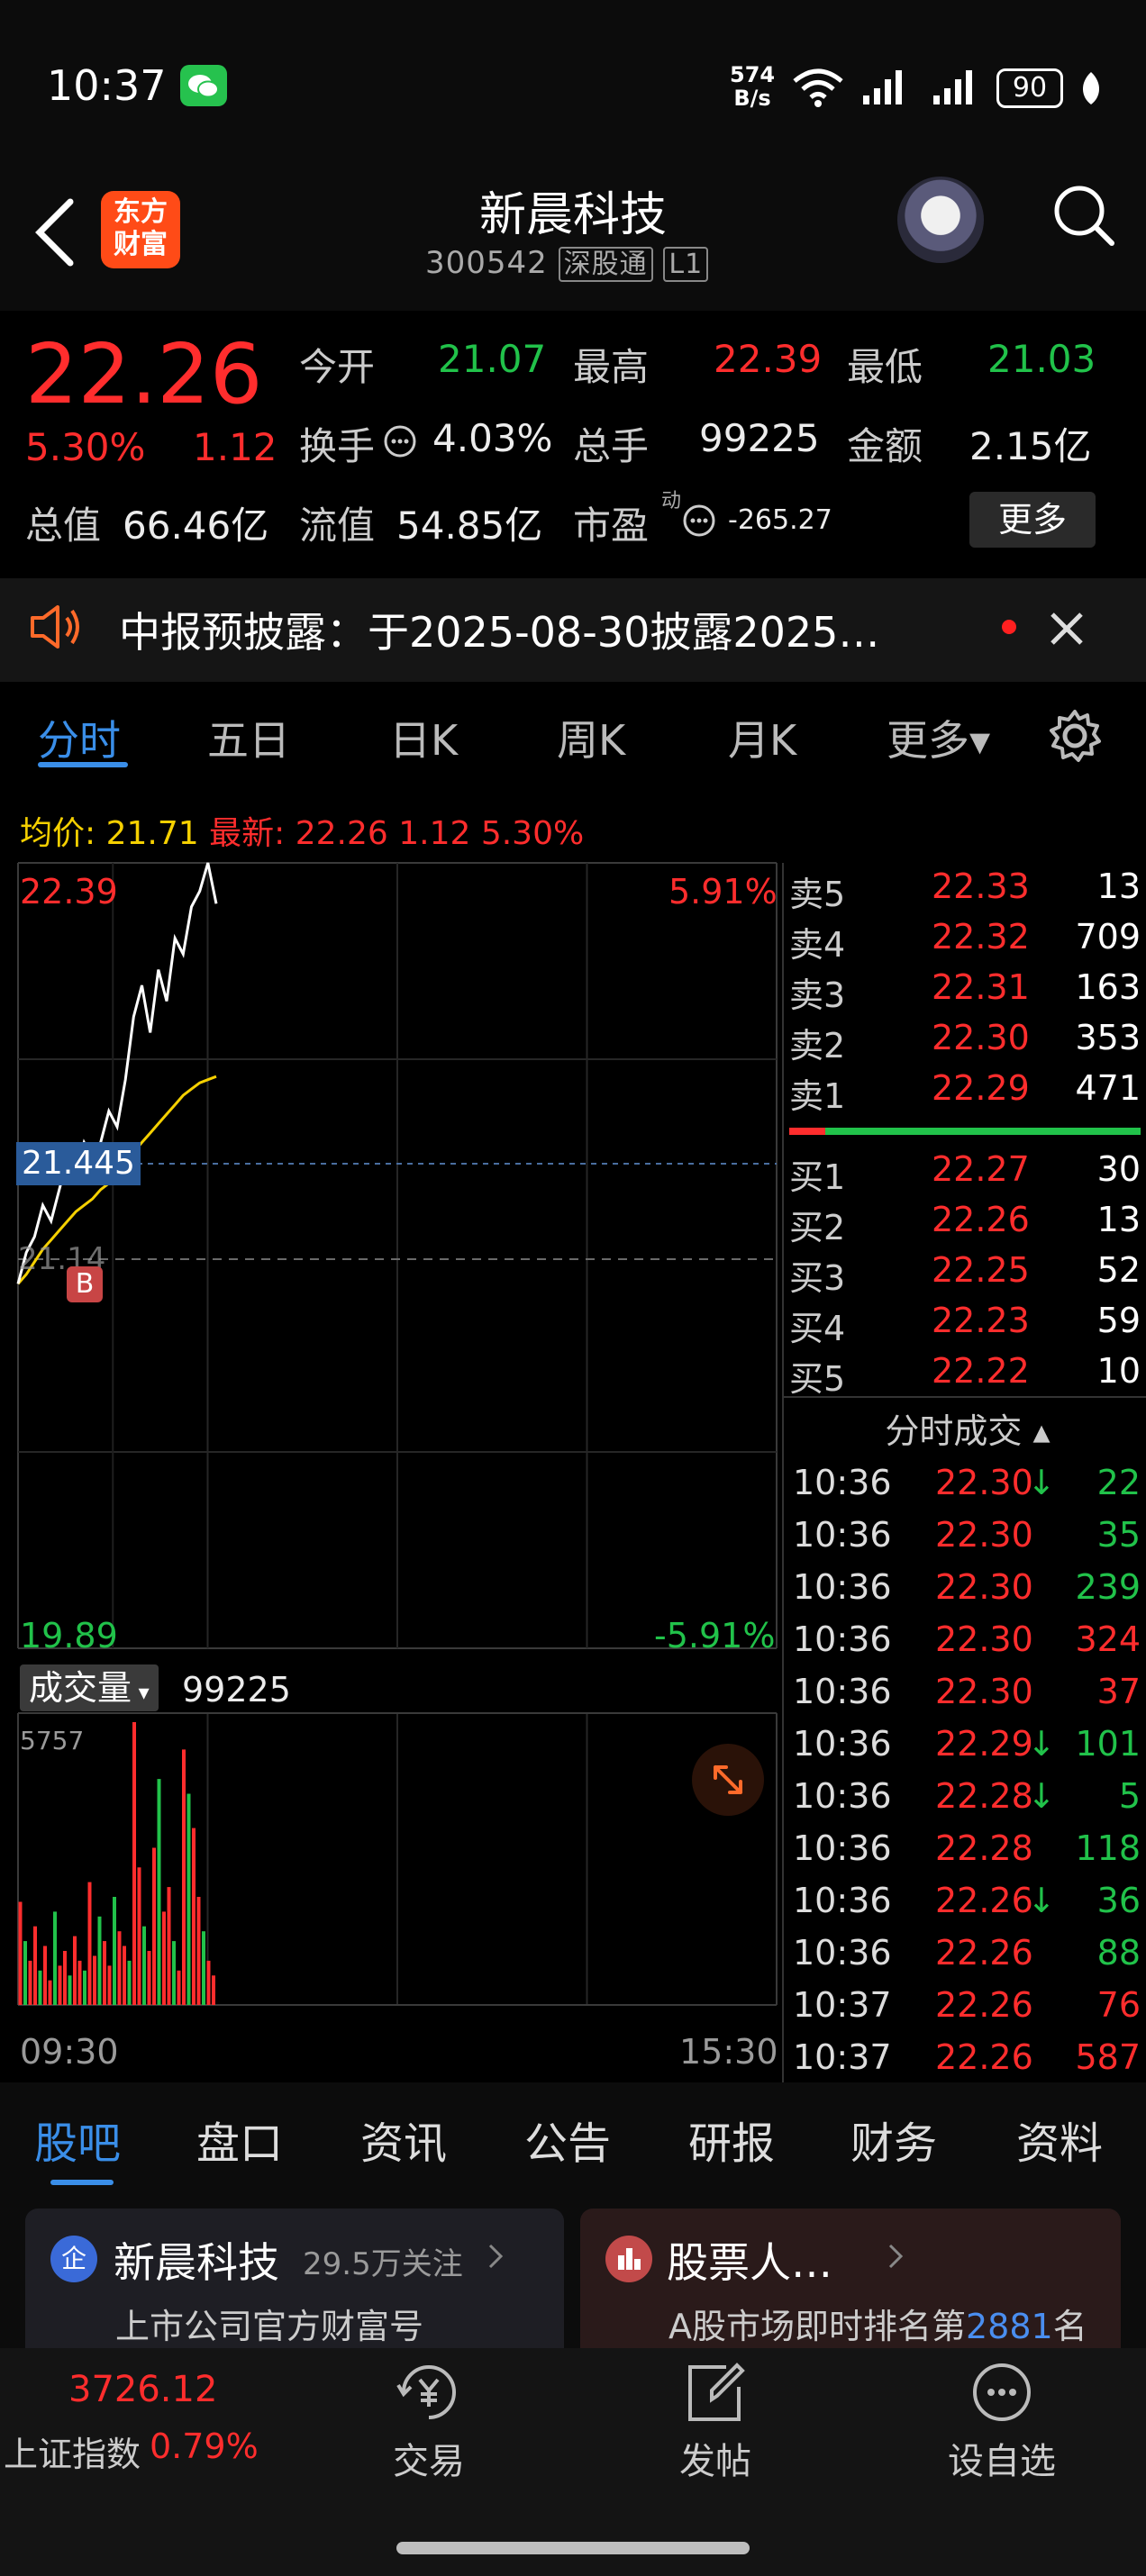 The width and height of the screenshot is (1146, 2576). What do you see at coordinates (938, 737) in the screenshot?
I see `tab-more: 更多▾` at bounding box center [938, 737].